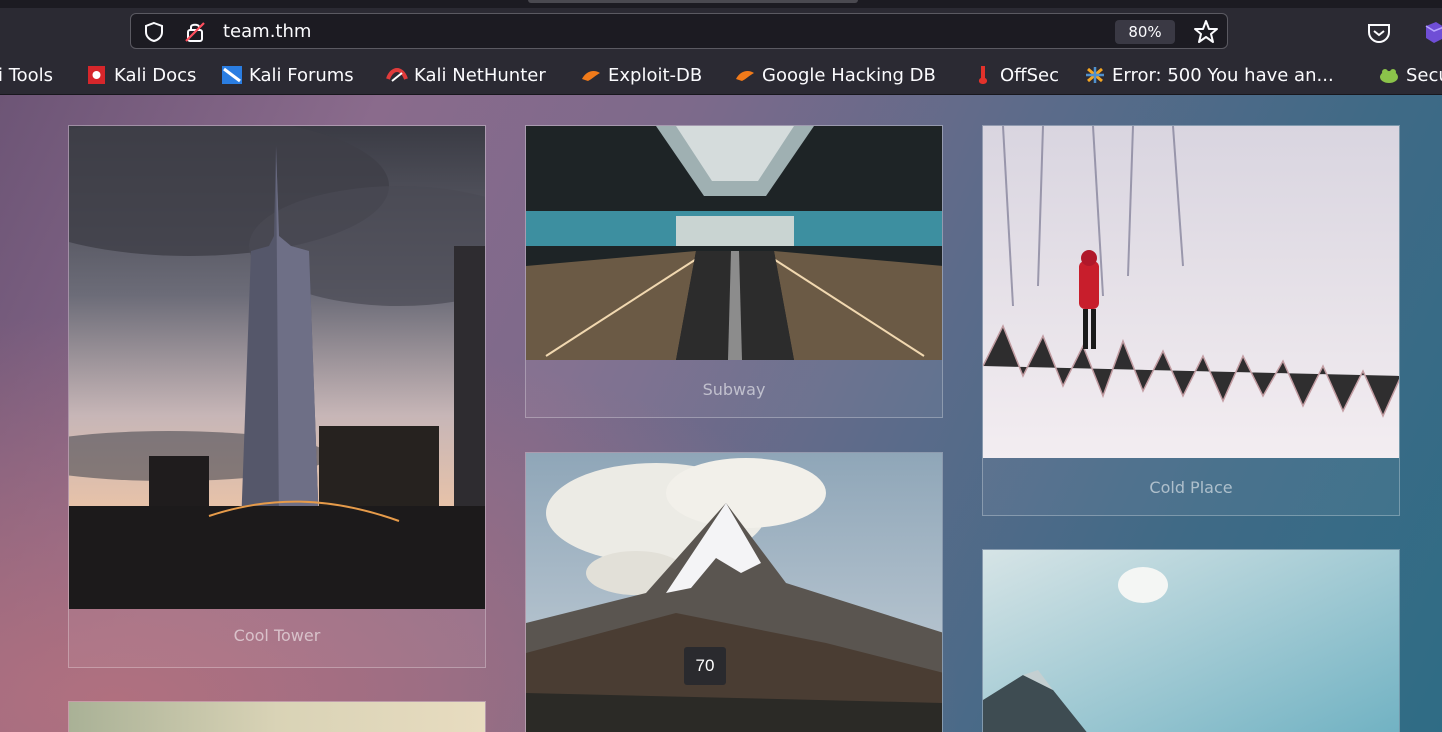 The height and width of the screenshot is (732, 1442). I want to click on gallery-card-bottom-left, so click(277, 716).